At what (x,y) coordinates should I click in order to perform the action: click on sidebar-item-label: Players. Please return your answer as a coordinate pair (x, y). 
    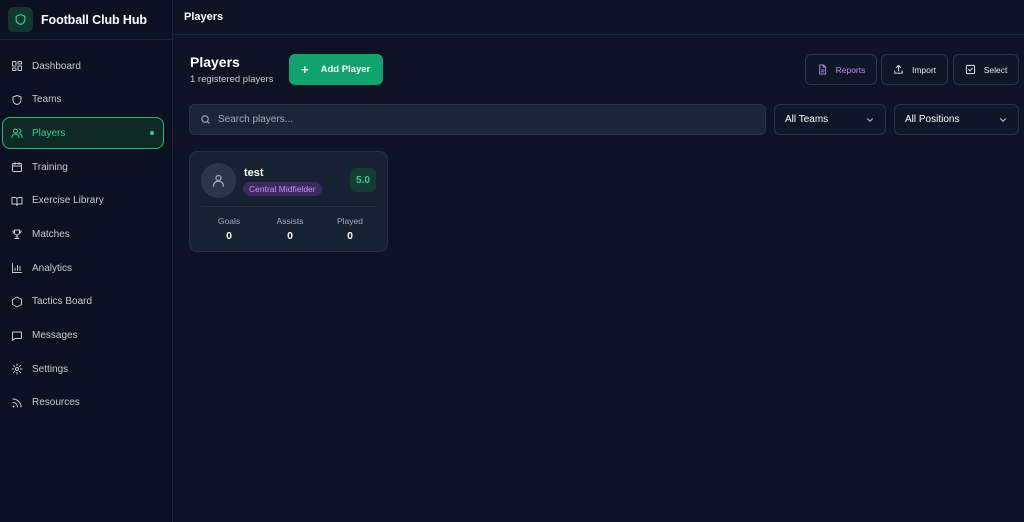
    Looking at the image, I should click on (49, 133).